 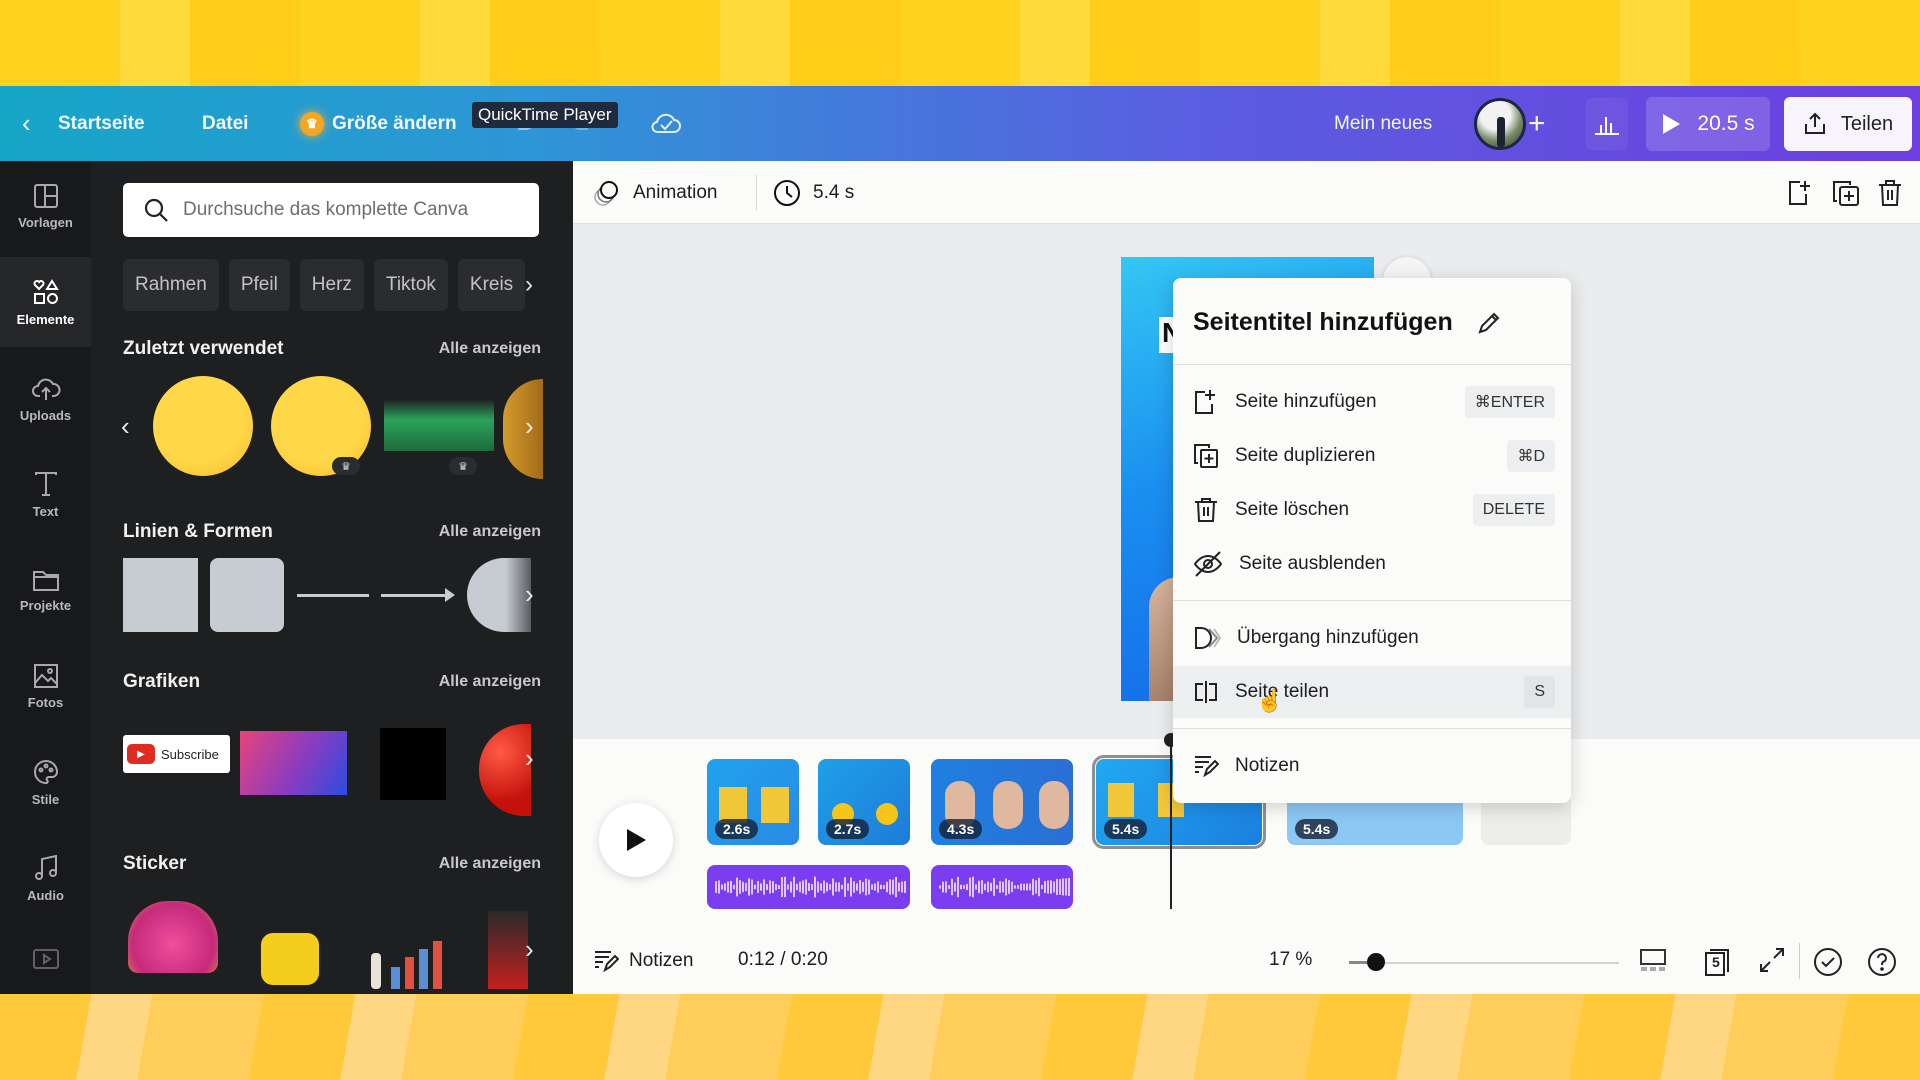 What do you see at coordinates (247, 595) in the screenshot?
I see `rounded-square-shape` at bounding box center [247, 595].